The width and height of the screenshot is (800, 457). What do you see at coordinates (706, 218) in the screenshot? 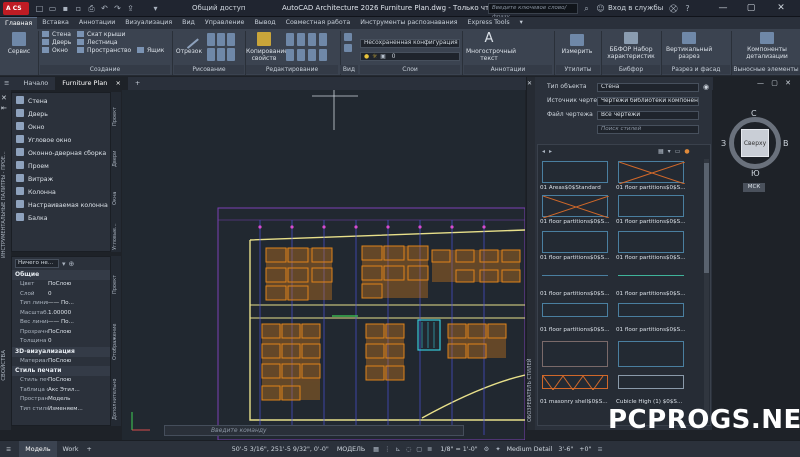
I see `scrollbar-thumb` at bounding box center [706, 218].